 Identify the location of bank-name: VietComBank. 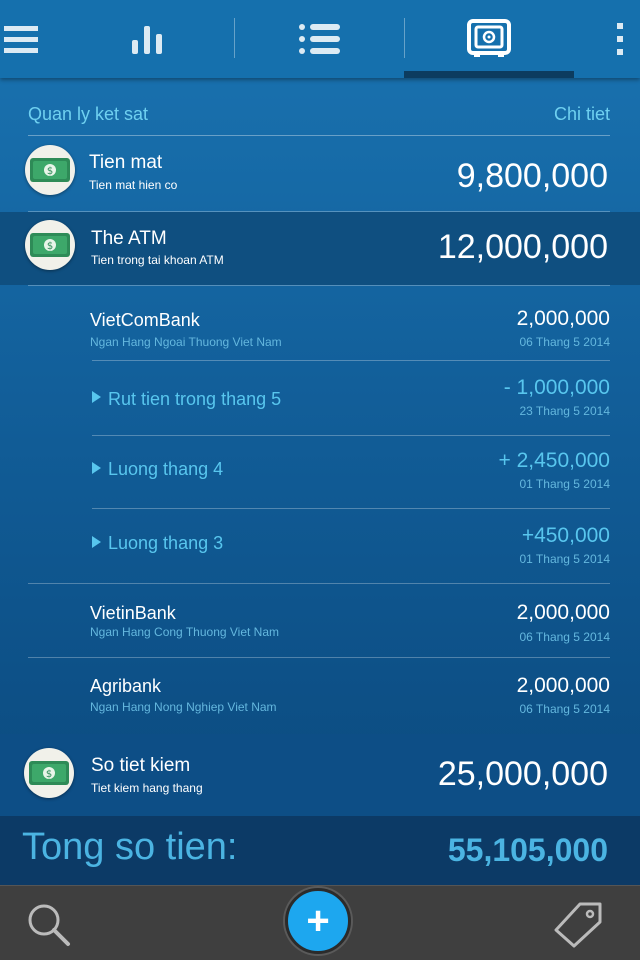
(145, 320).